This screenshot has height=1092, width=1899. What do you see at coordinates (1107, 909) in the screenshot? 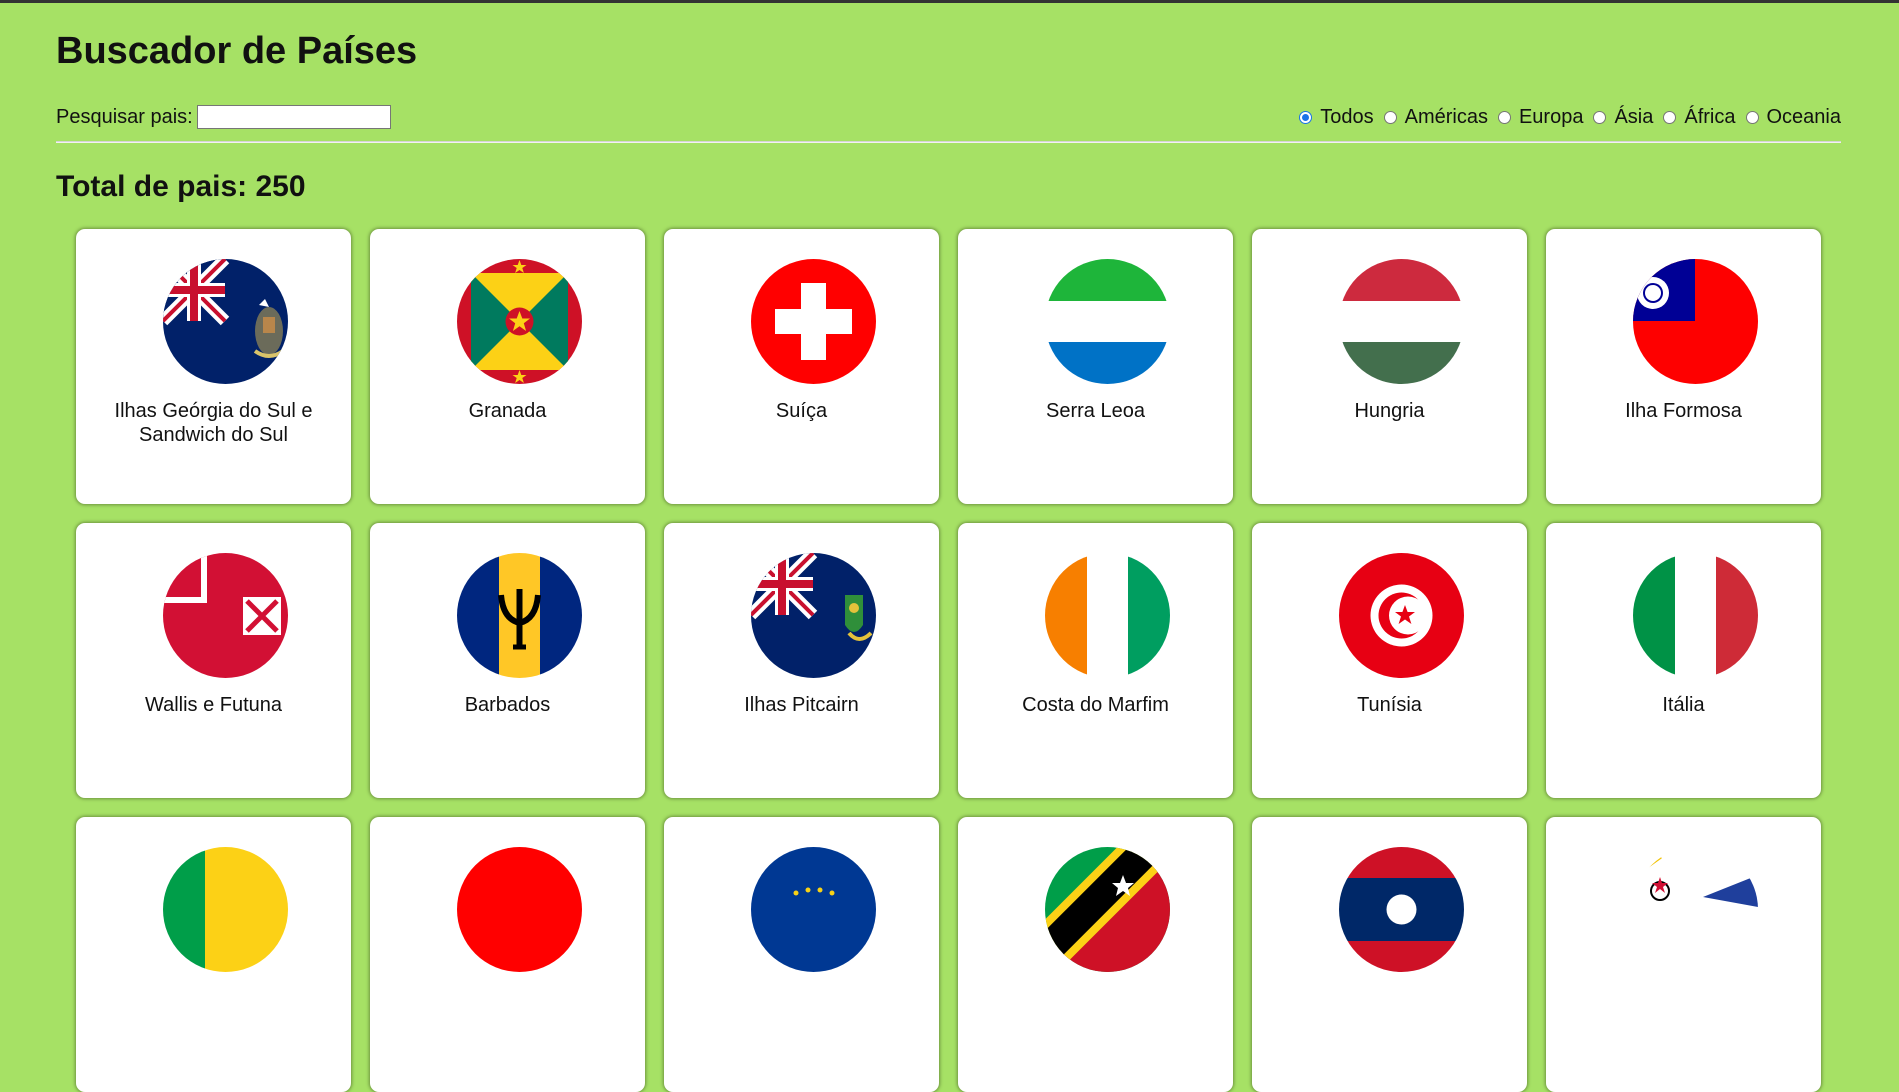
I see `saint-kitts-nevis-flag-icon` at bounding box center [1107, 909].